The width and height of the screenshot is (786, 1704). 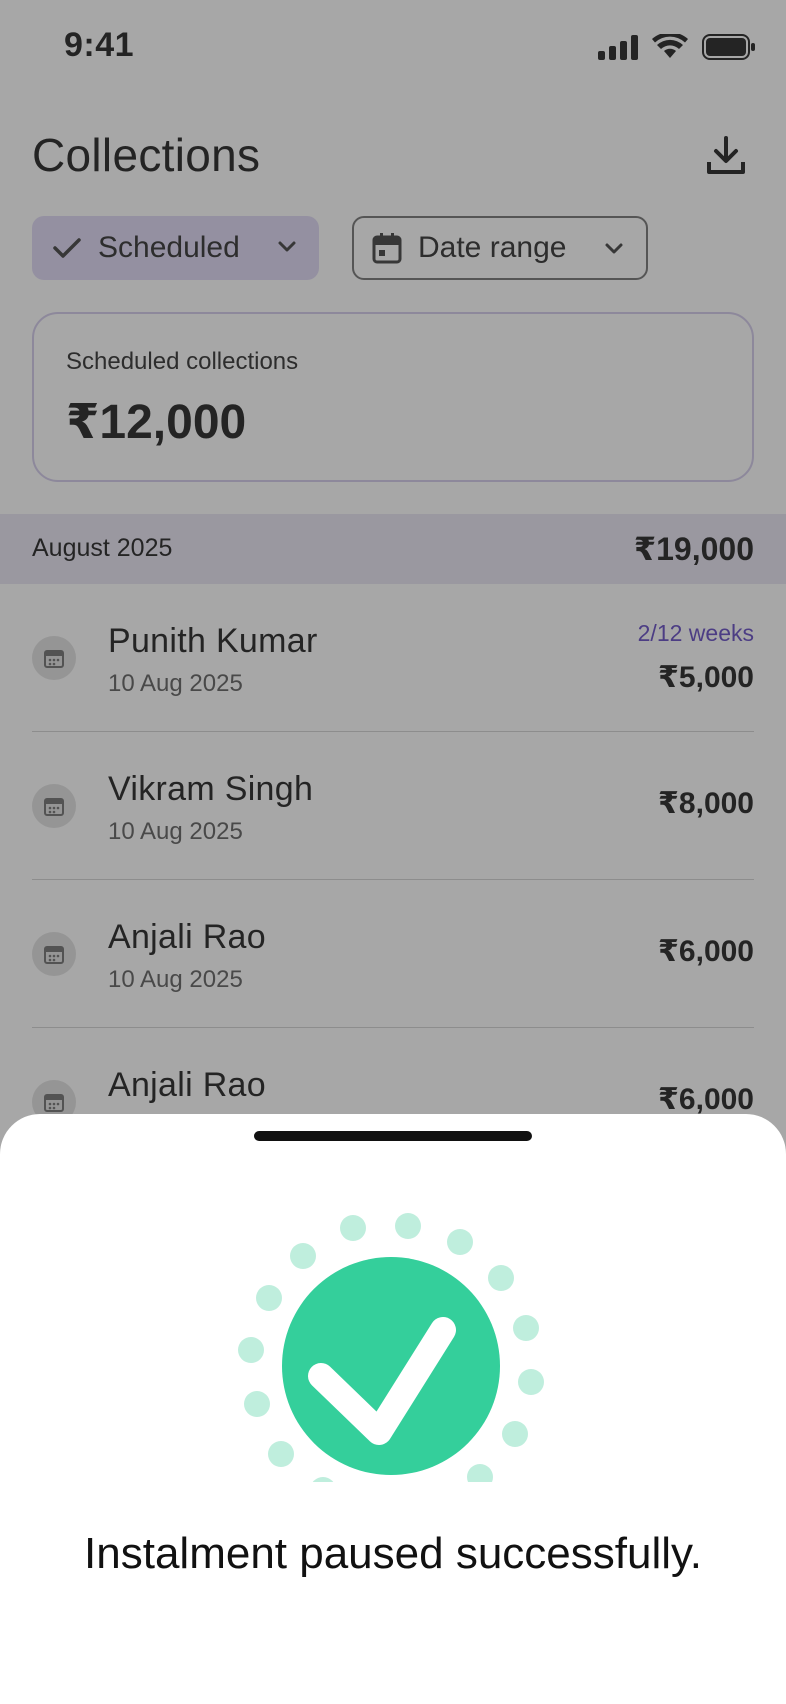 What do you see at coordinates (391, 1347) in the screenshot?
I see `success-check-icon` at bounding box center [391, 1347].